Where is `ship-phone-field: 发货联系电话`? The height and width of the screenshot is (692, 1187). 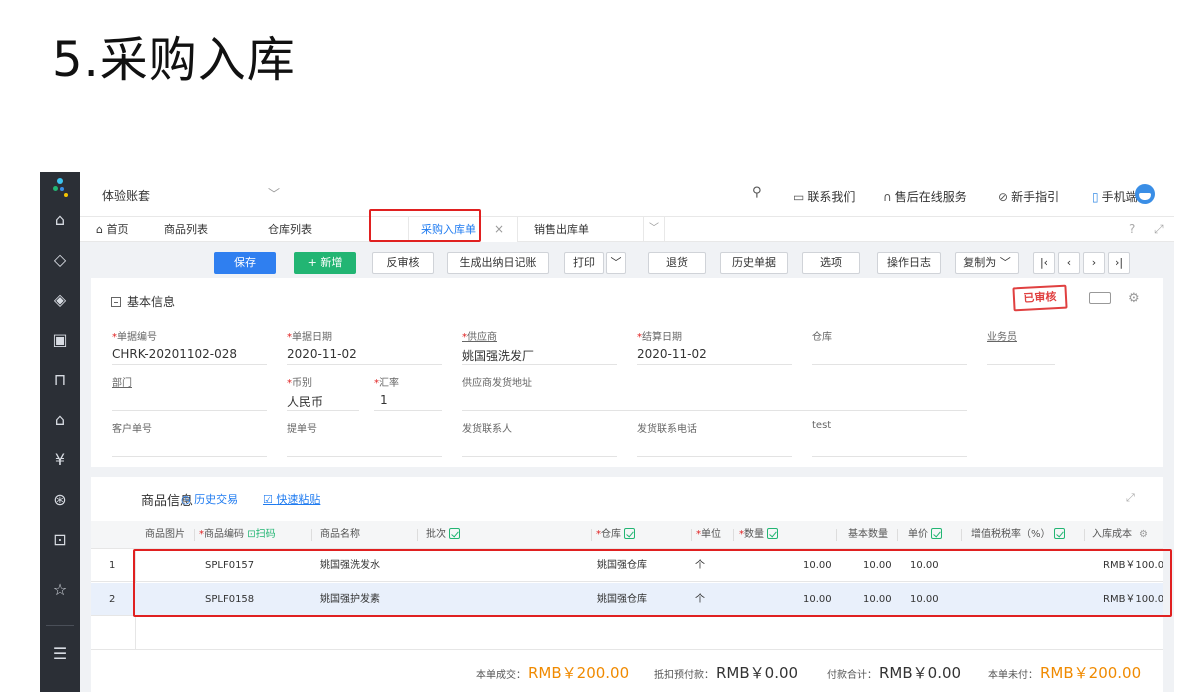
ship-phone-field: 发货联系电话 is located at coordinates (714, 438).